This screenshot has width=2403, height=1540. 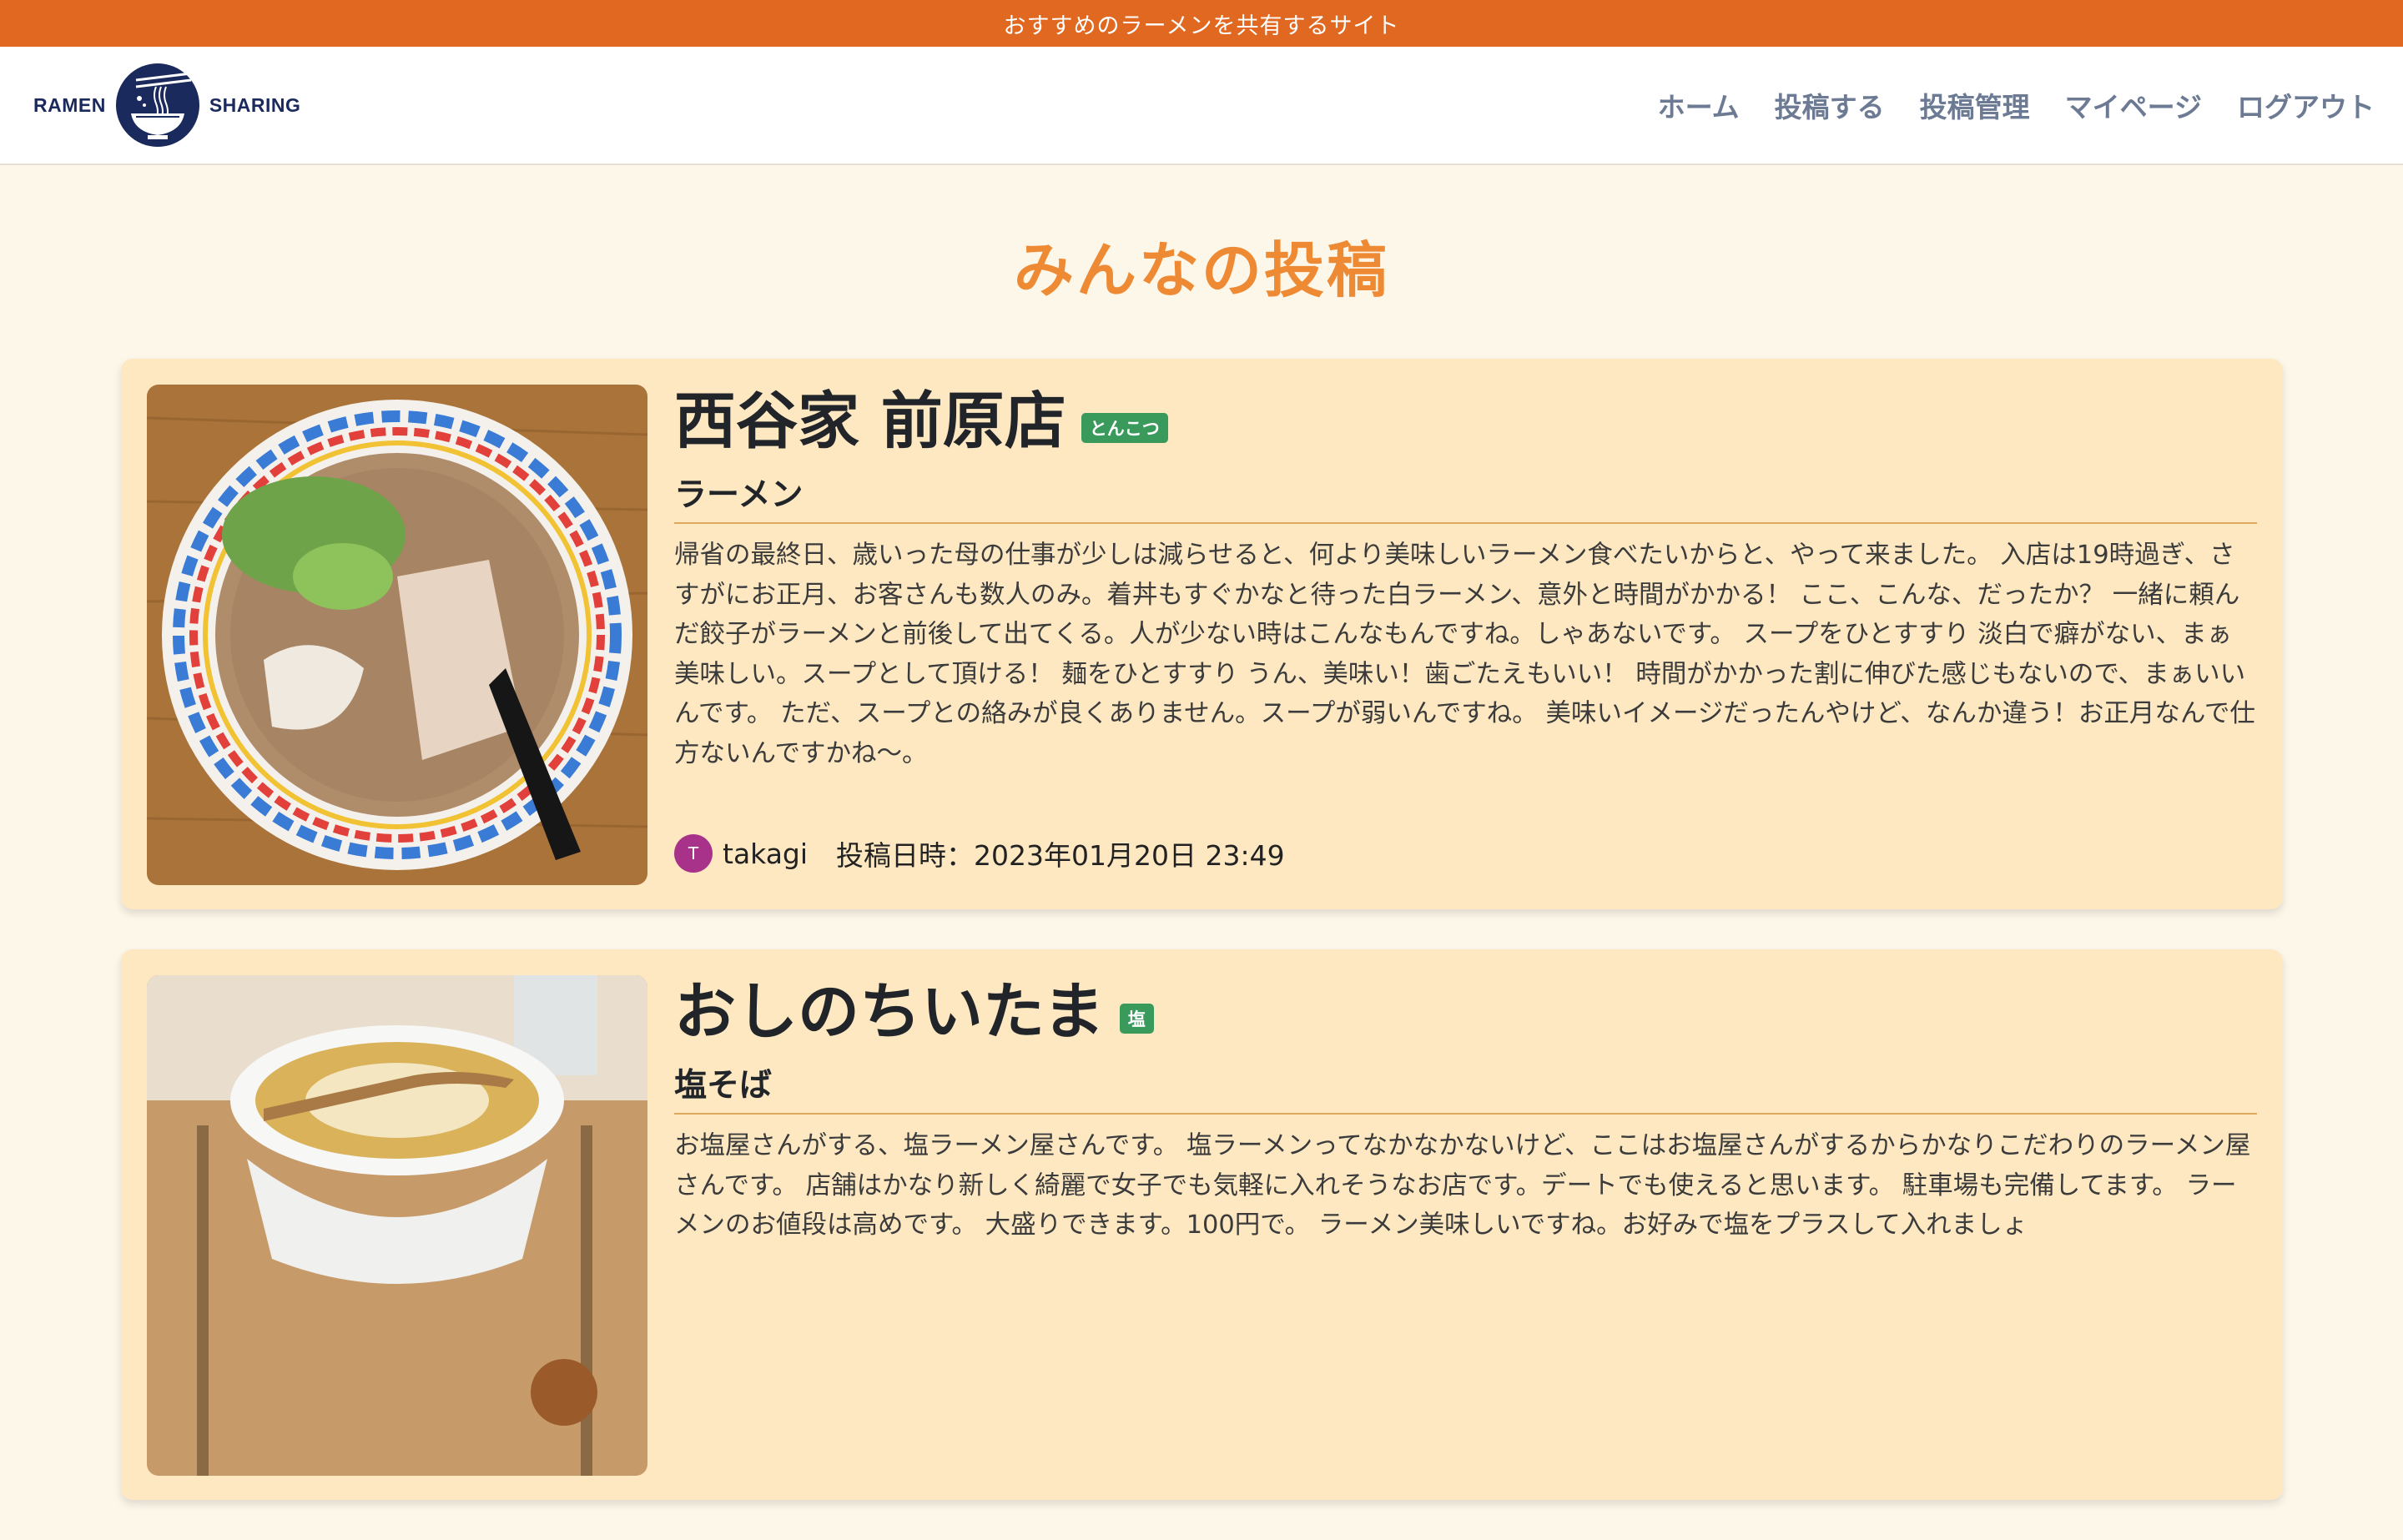 I want to click on navbar: RAMEN SHARING ホーム 投稿する 投稿管理 マイページ ログアウト, so click(x=1201, y=106).